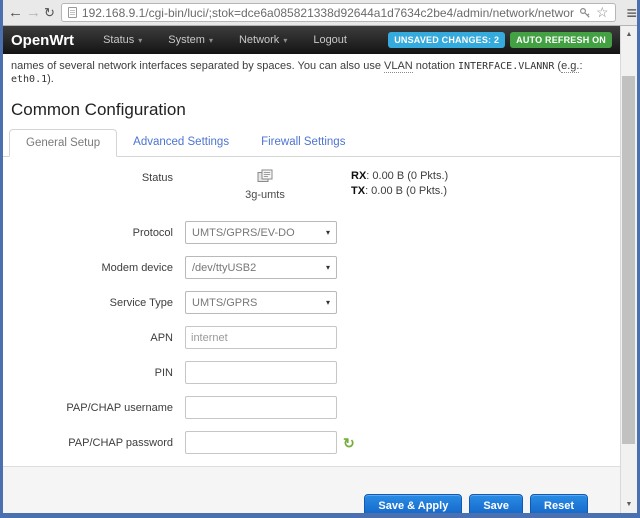 Image resolution: width=640 pixels, height=518 pixels. I want to click on interface-name: 3g-umts, so click(265, 195).